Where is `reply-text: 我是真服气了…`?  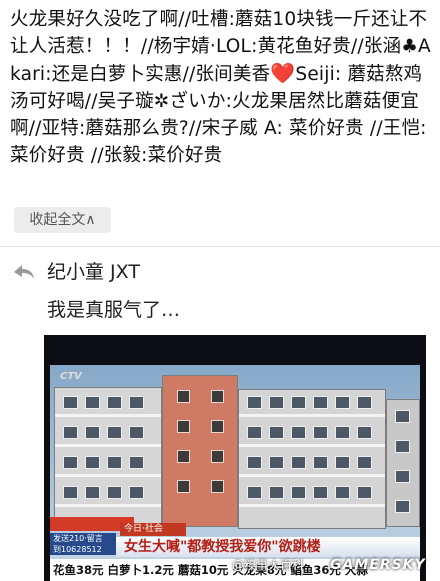
reply-text: 我是真服气了… is located at coordinates (114, 310).